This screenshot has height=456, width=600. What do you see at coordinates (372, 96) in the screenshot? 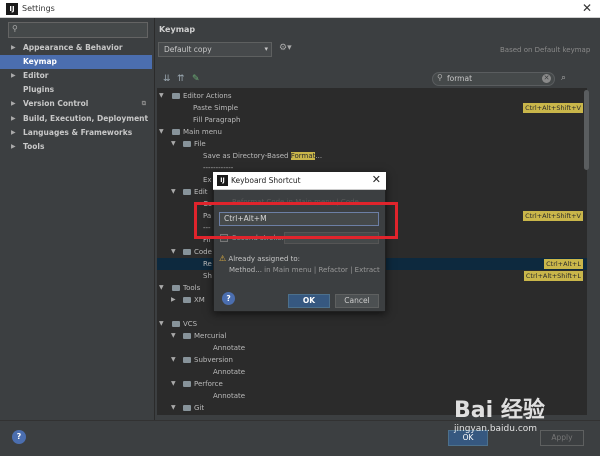
I see `tree-row: ▼ Editor Actions` at bounding box center [372, 96].